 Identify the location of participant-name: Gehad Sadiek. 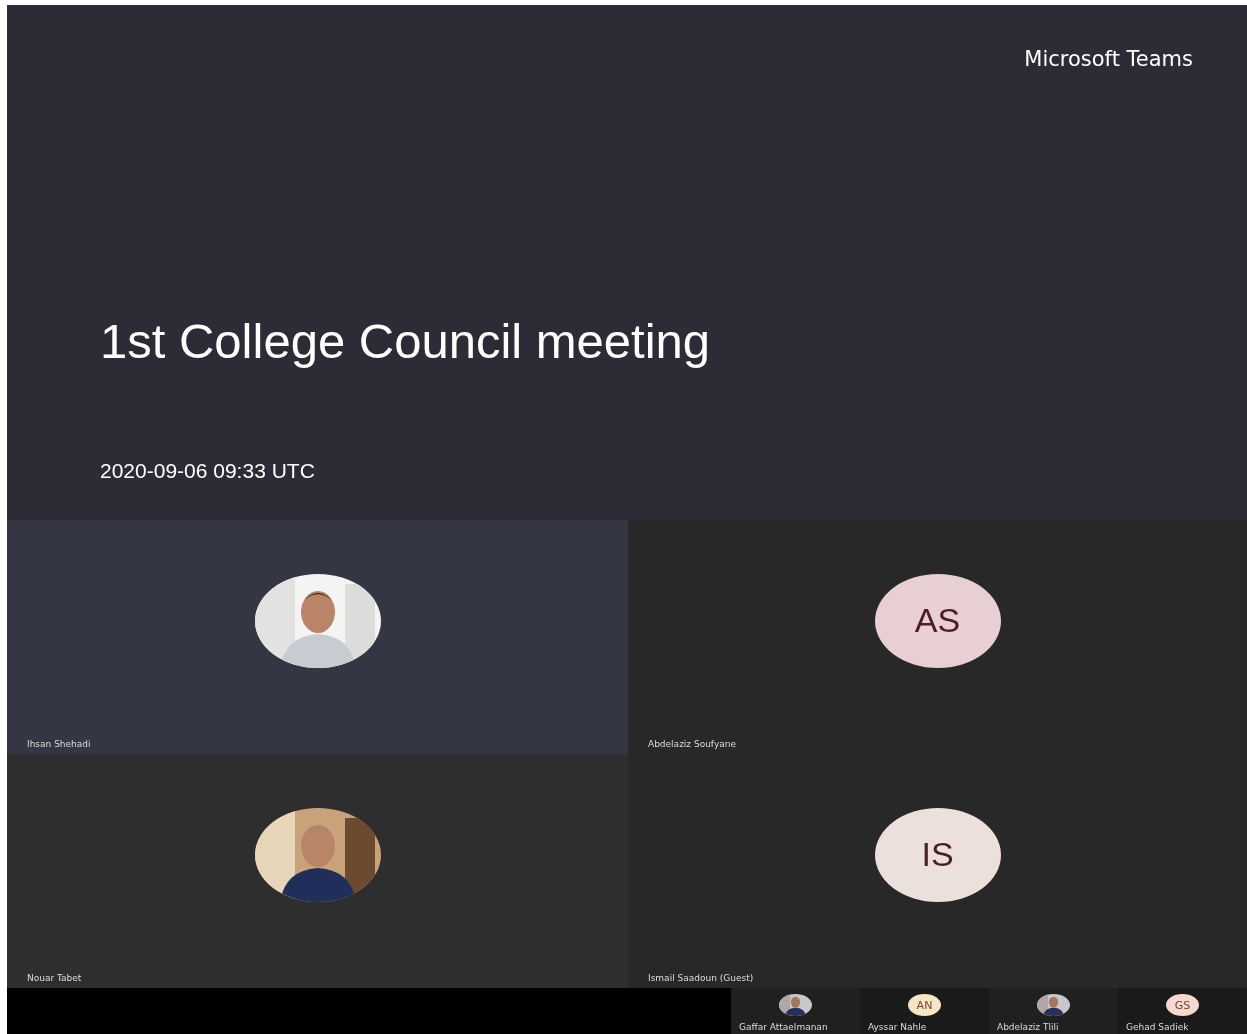
(1157, 1028).